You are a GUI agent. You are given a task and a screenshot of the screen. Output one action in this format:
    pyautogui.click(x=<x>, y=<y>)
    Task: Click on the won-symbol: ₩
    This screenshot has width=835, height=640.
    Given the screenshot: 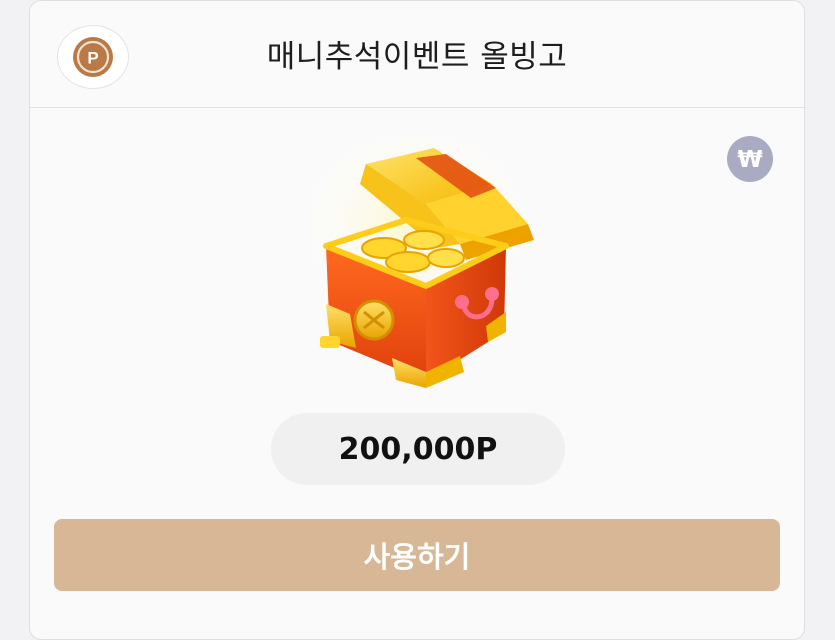 What is the action you would take?
    pyautogui.click(x=750, y=160)
    